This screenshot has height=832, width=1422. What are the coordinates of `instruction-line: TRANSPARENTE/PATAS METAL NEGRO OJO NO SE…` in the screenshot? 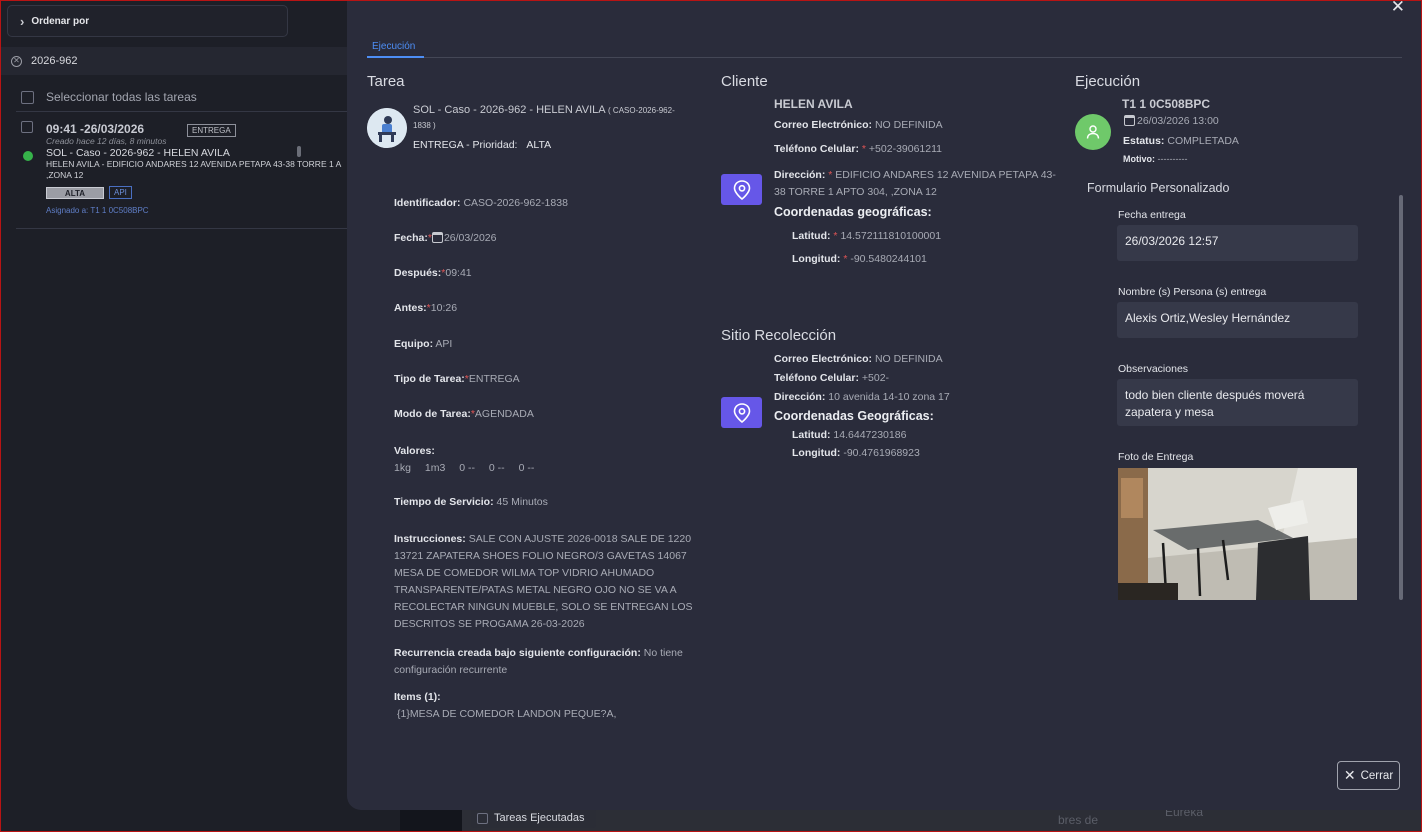 It's located at (535, 590).